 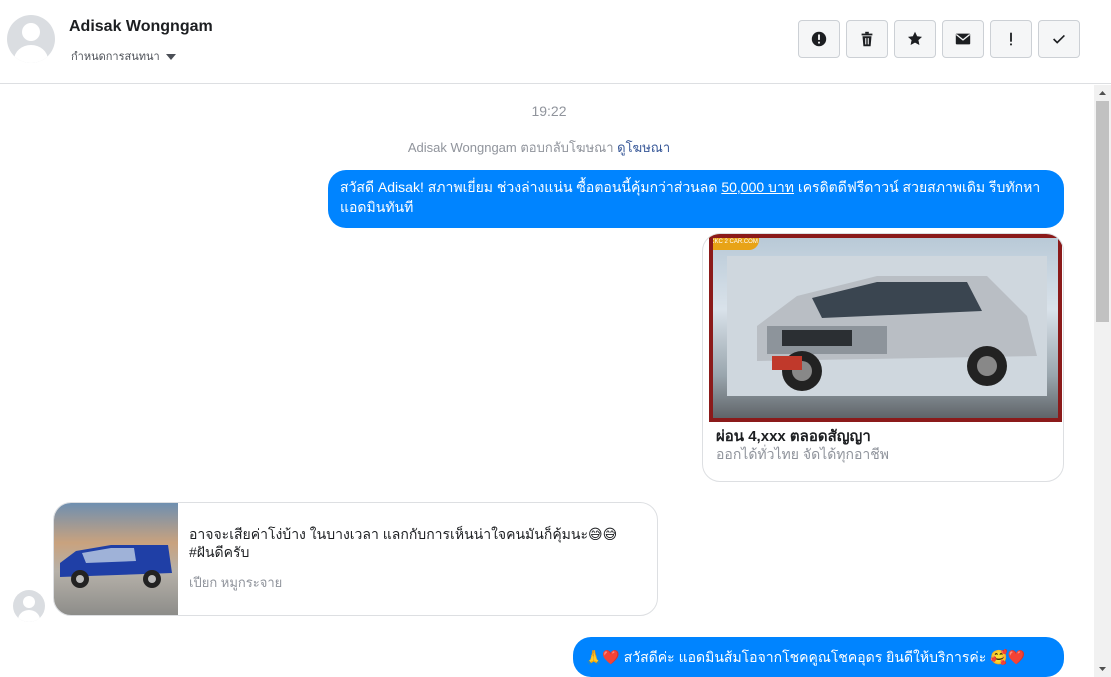 I want to click on star-icon, so click(x=915, y=38).